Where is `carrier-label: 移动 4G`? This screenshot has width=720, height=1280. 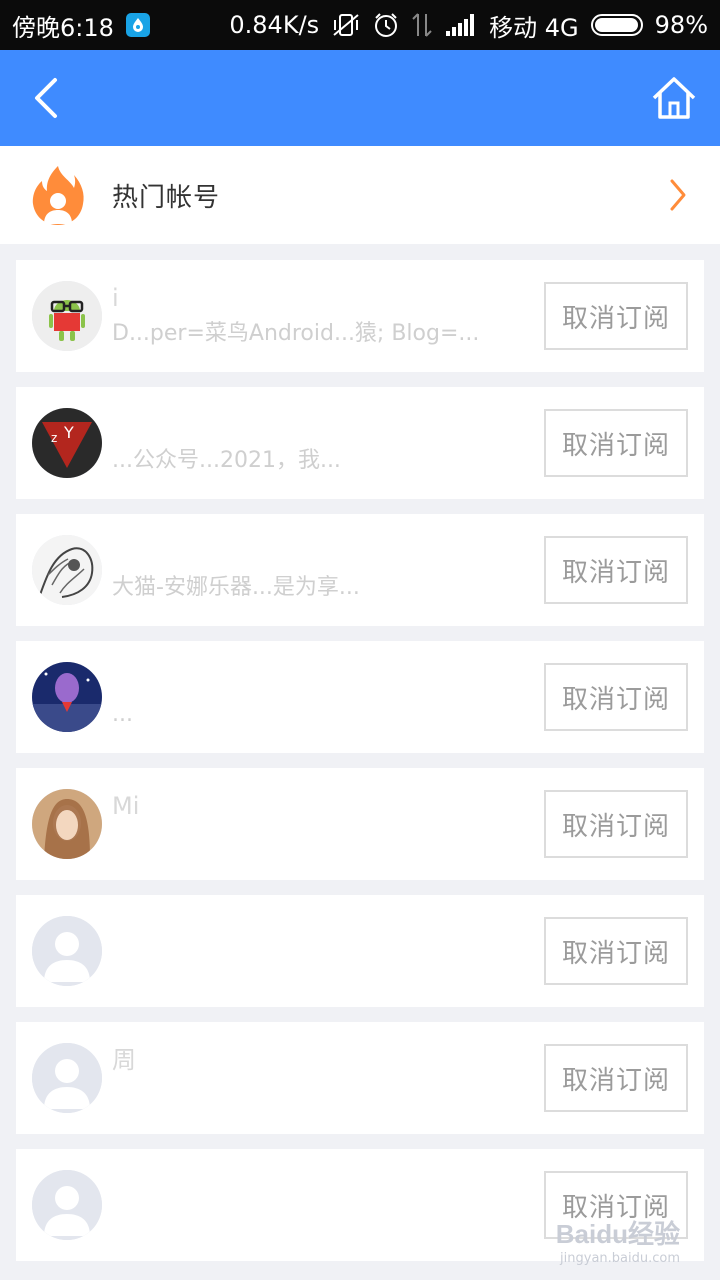 carrier-label: 移动 4G is located at coordinates (534, 27).